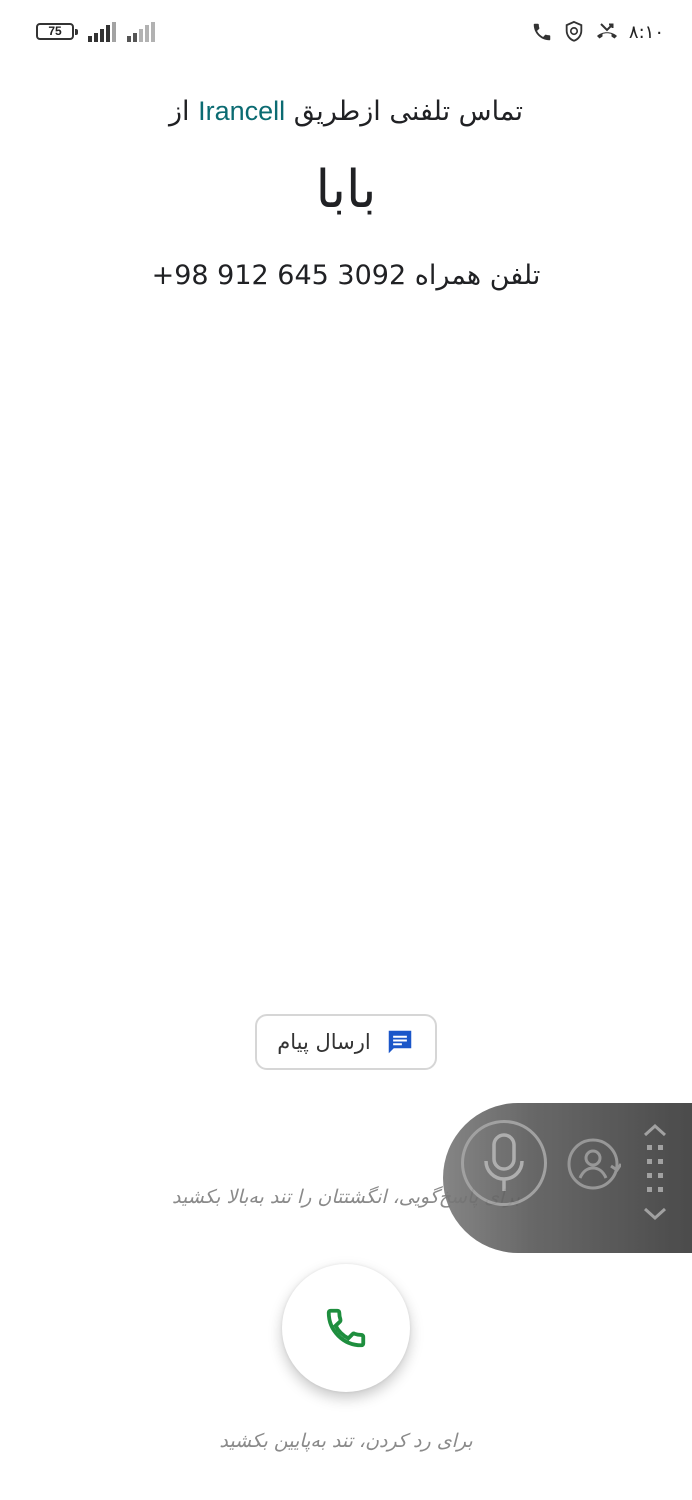 Image resolution: width=692 pixels, height=1500 pixels. I want to click on caller-number-line: تلفن همراه +98 912 645 3092, so click(346, 275).